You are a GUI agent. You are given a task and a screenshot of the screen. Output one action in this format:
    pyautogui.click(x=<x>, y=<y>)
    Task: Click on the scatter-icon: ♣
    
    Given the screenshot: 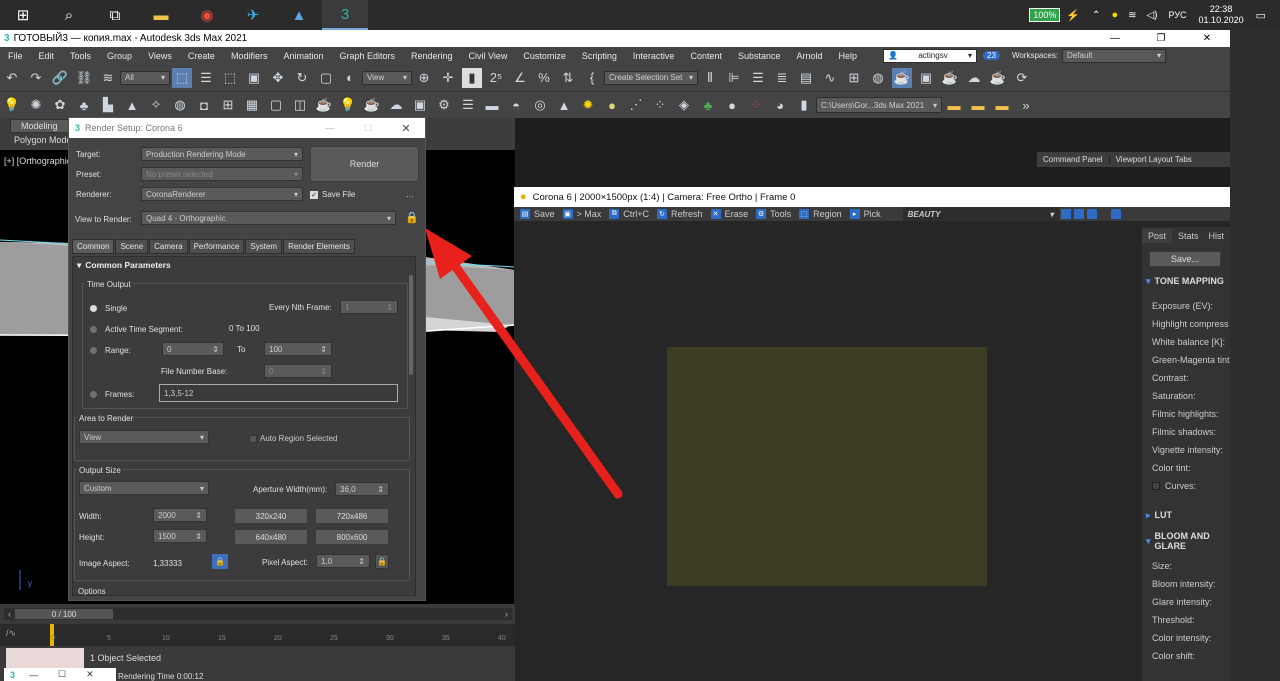 What is the action you would take?
    pyautogui.click(x=84, y=105)
    